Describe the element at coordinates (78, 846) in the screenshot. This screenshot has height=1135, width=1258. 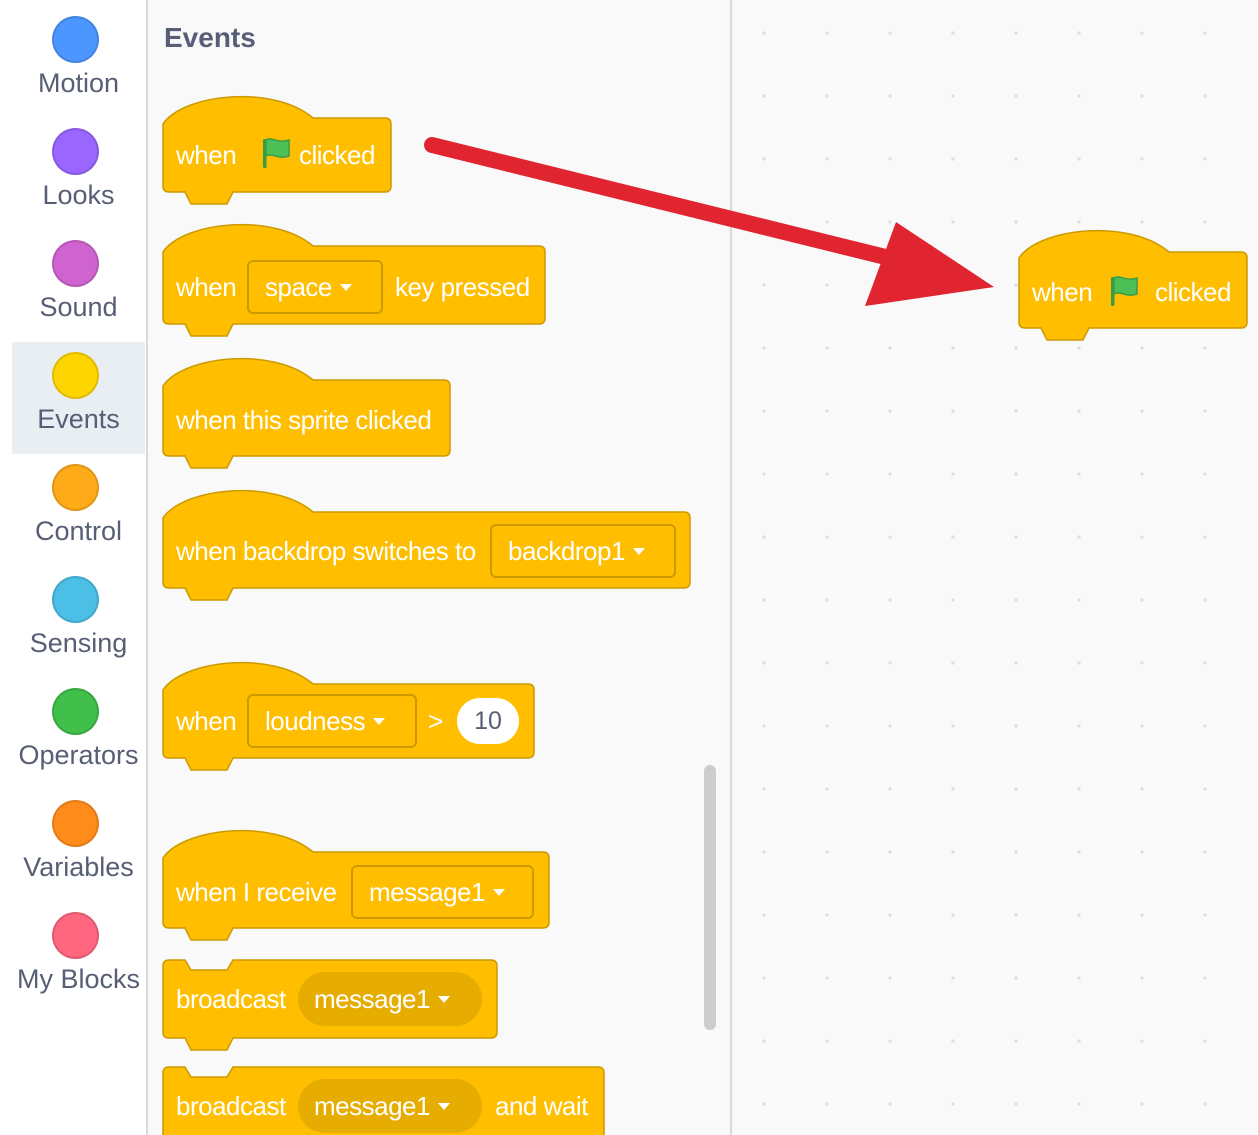
I see `category-variables: Variables` at that location.